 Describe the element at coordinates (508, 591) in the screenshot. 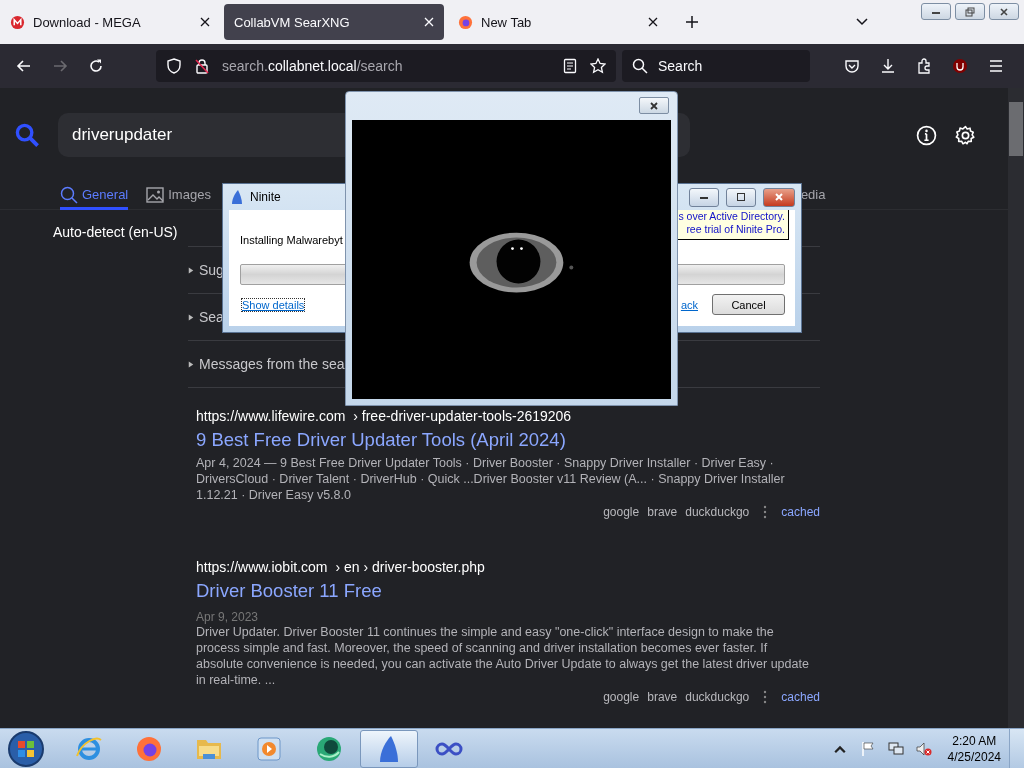

I see `result-title: Driver Booster 11 Free` at that location.